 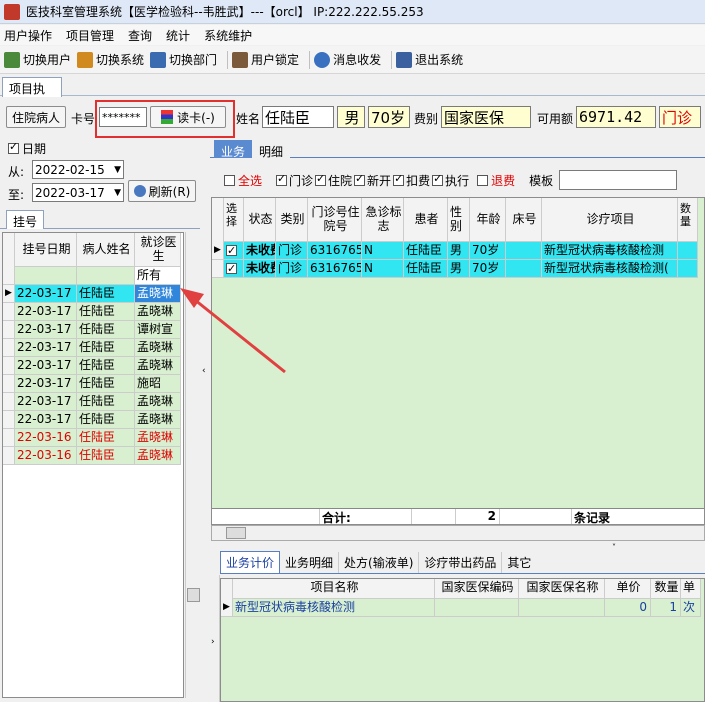 I want to click on tab-pricing: 业务计价, so click(x=250, y=562).